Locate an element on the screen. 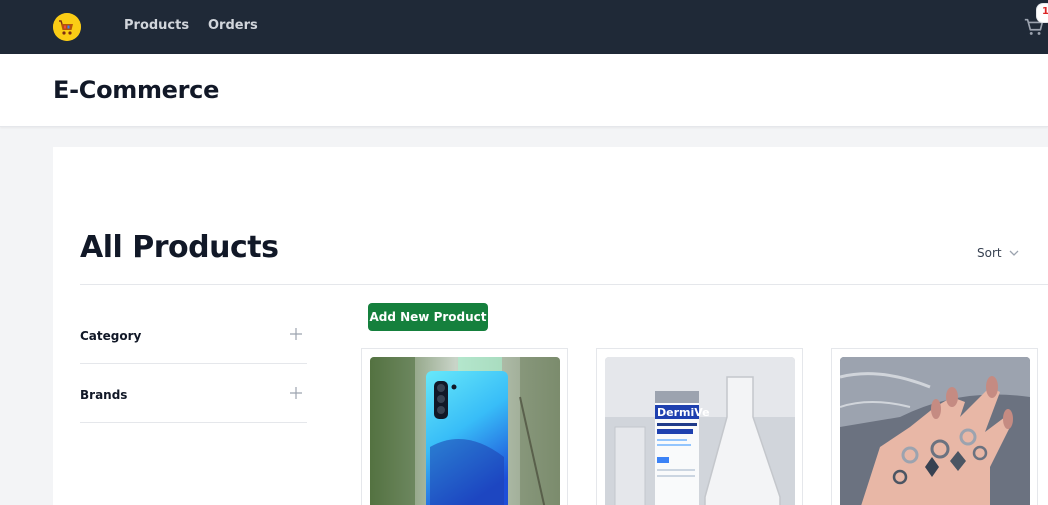  store-logo-icon is located at coordinates (67, 27).